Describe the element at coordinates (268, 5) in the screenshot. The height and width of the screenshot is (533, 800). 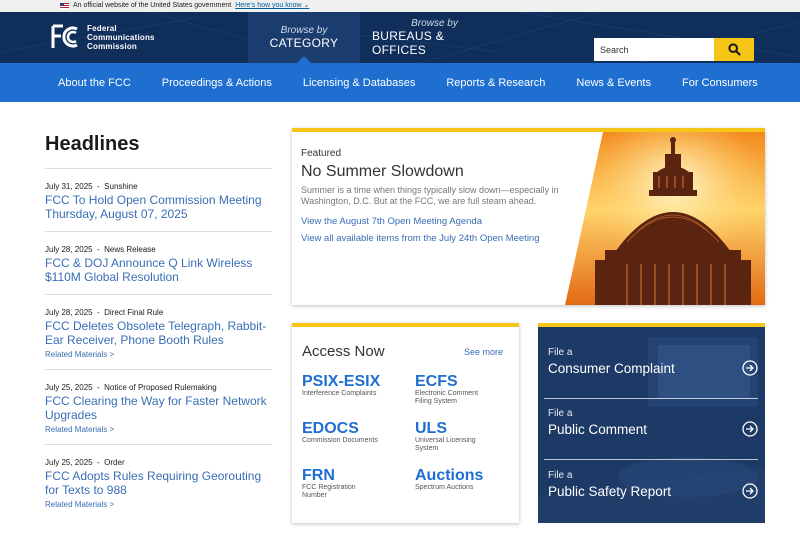
I see `heres-how-you-know-label: Here's how you know` at that location.